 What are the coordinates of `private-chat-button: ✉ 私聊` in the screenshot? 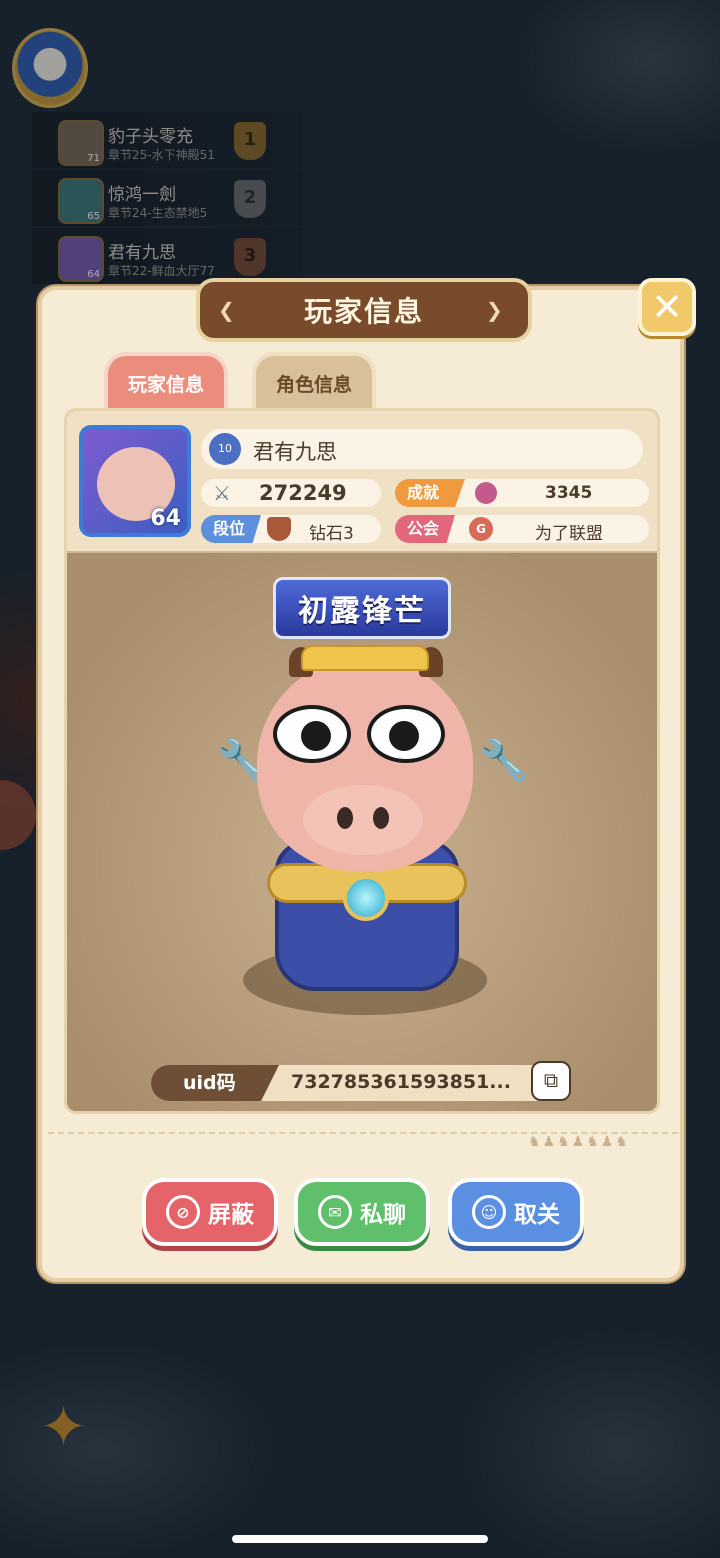 It's located at (362, 1212).